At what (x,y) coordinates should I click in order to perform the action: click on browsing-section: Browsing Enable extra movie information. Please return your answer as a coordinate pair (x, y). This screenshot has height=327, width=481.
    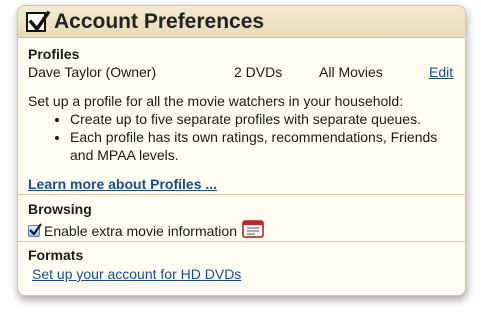
    Looking at the image, I should click on (241, 218).